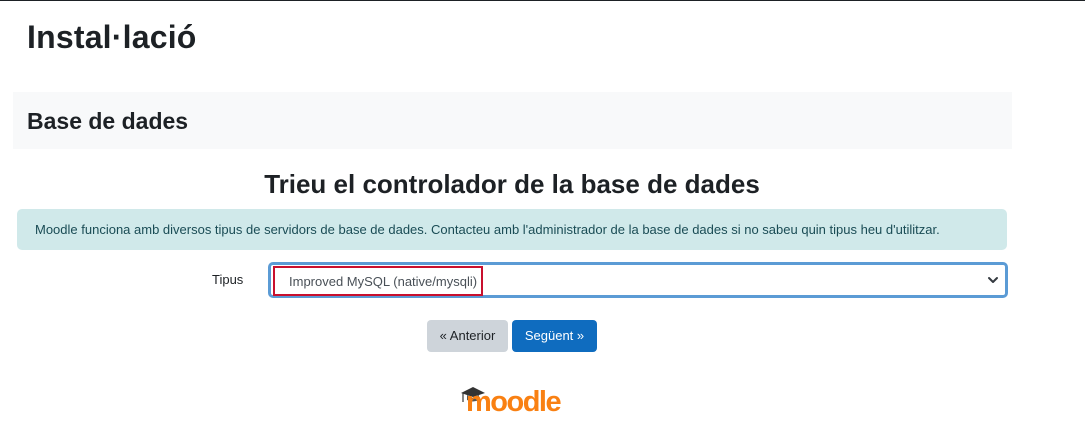 This screenshot has width=1085, height=429. I want to click on moodle-logo: moodle, so click(512, 400).